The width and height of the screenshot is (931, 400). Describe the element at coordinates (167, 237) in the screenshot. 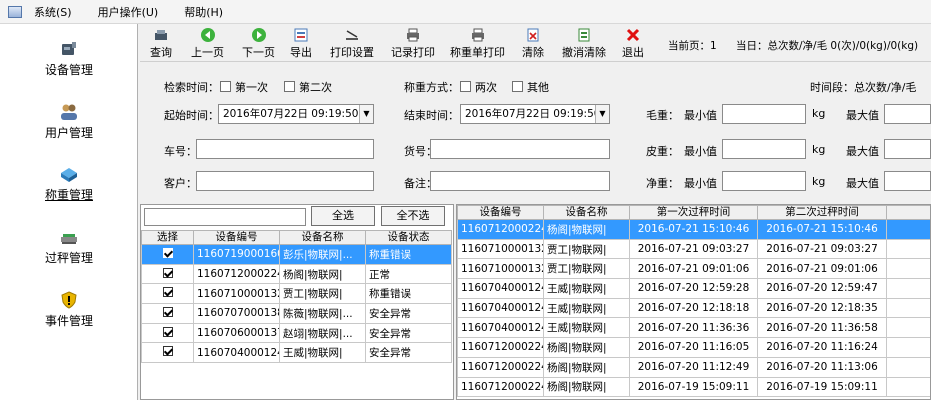

I see `column-header: 选择` at that location.